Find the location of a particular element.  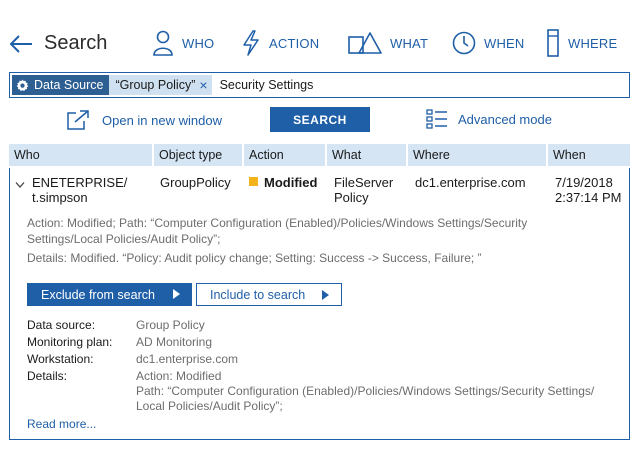

row-where: dc1.enterprise.com is located at coordinates (470, 182).